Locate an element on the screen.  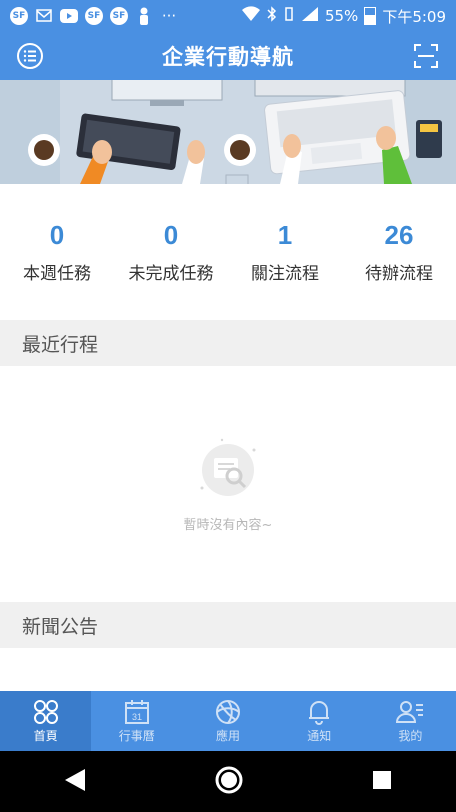
menu-list-icon is located at coordinates (30, 56).